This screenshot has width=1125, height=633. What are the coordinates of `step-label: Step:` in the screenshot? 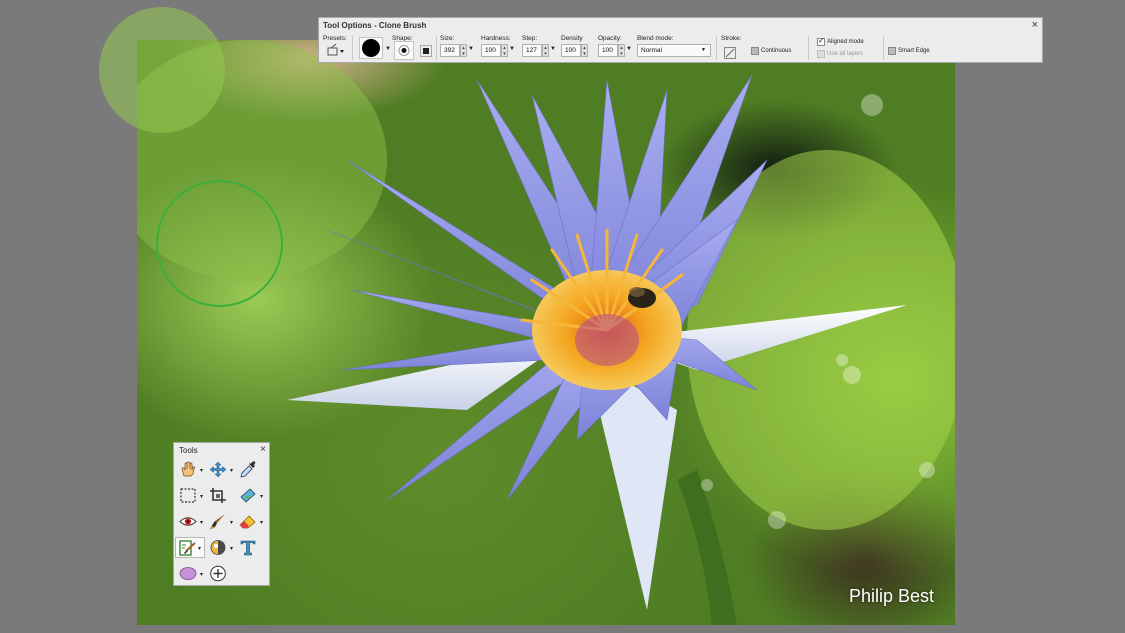 It's located at (530, 38).